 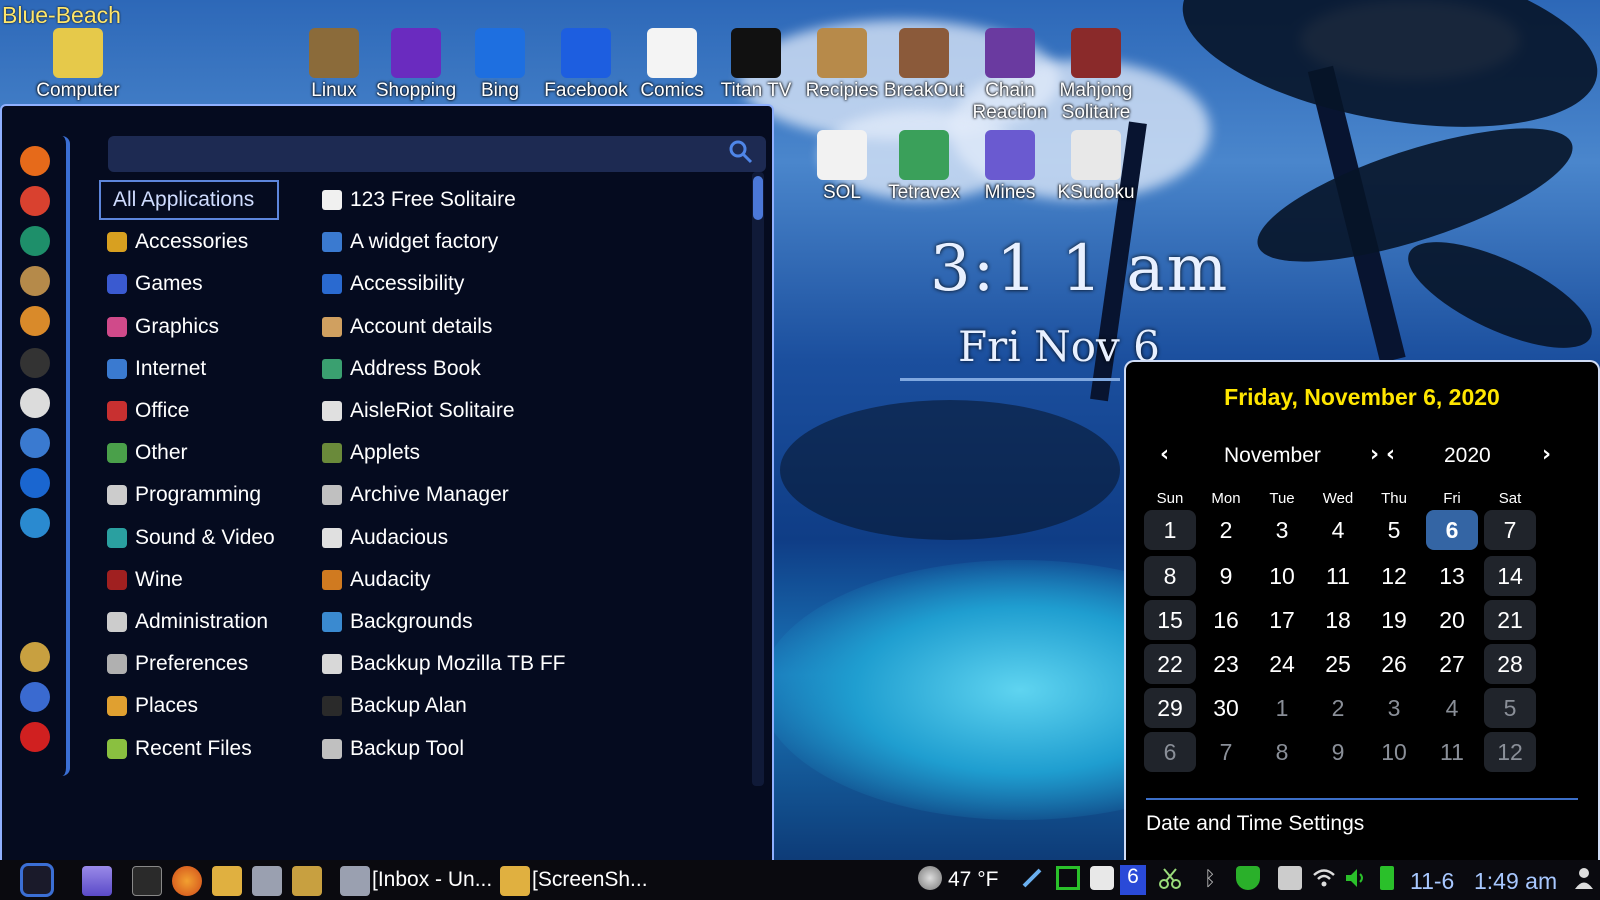 What do you see at coordinates (35, 443) in the screenshot?
I see `document-icon` at bounding box center [35, 443].